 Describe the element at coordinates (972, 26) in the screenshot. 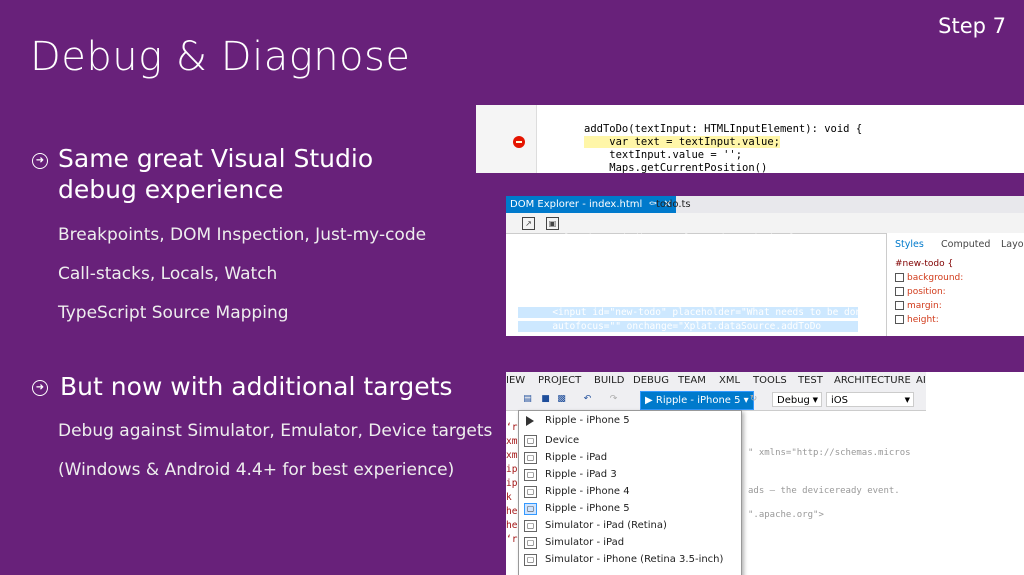

I see `step-label: Step 7` at that location.